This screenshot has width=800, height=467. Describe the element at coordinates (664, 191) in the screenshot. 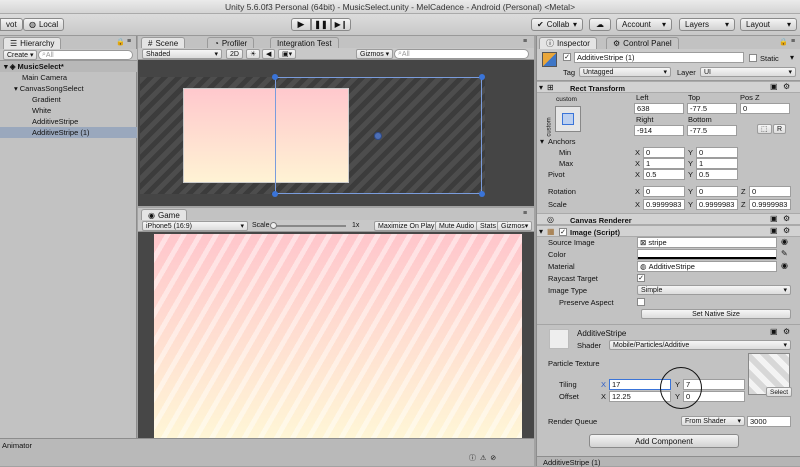

I see `rot-x-field: 0` at that location.